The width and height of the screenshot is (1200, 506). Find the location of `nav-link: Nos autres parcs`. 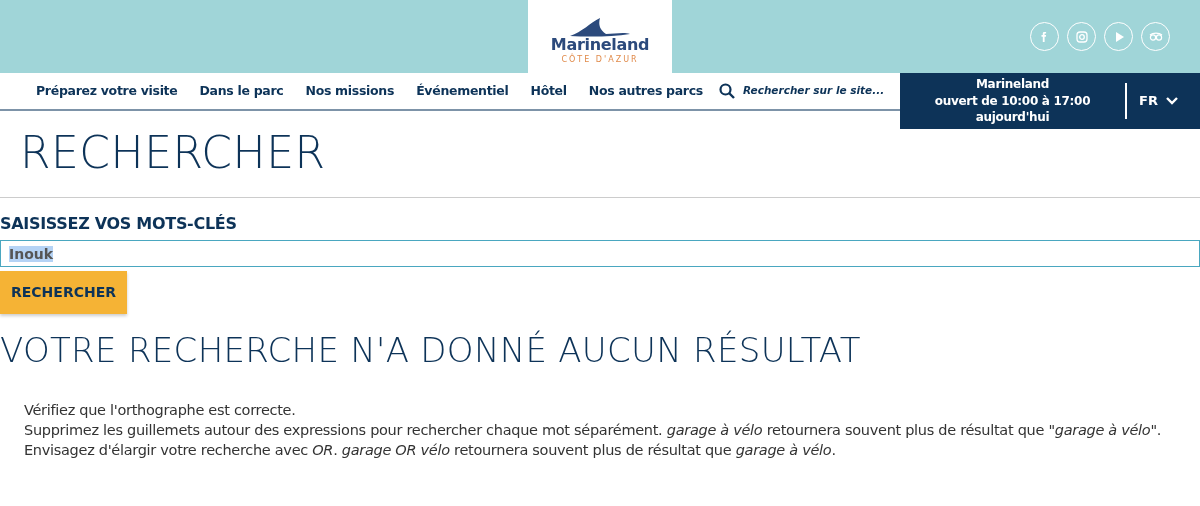

nav-link: Nos autres parcs is located at coordinates (645, 91).